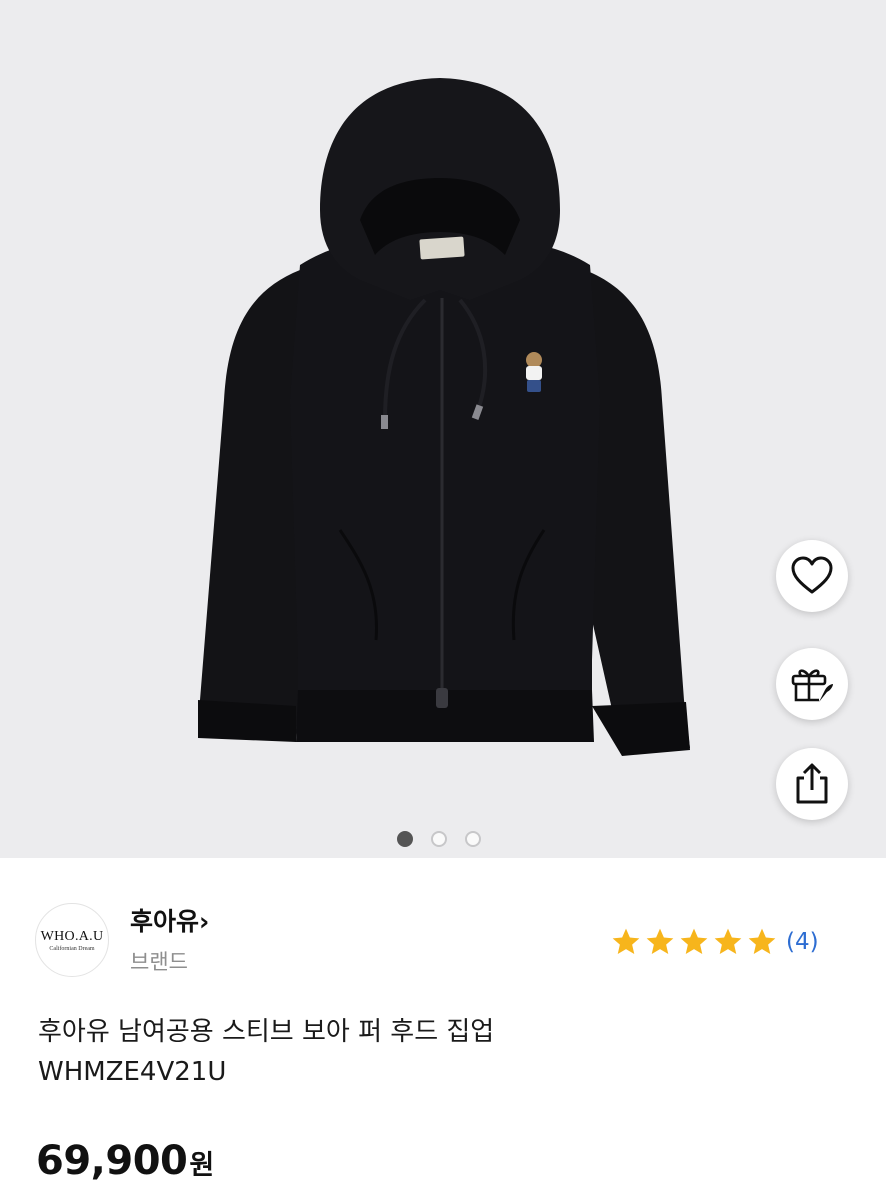  I want to click on brand-logo: WHO.A.U Californian Dream, so click(72, 940).